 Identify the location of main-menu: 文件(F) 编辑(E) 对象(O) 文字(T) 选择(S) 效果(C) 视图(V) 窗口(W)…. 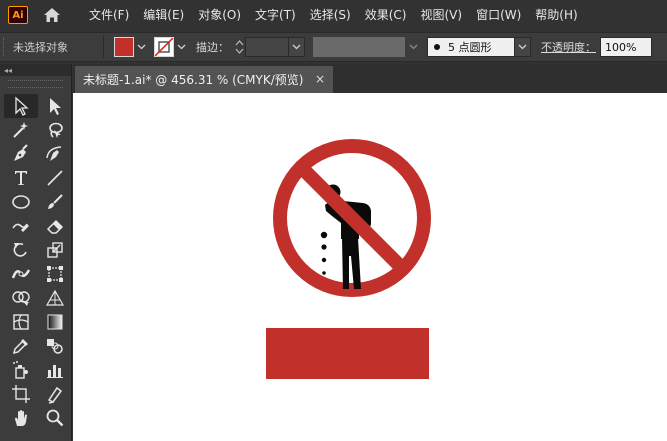
(333, 15).